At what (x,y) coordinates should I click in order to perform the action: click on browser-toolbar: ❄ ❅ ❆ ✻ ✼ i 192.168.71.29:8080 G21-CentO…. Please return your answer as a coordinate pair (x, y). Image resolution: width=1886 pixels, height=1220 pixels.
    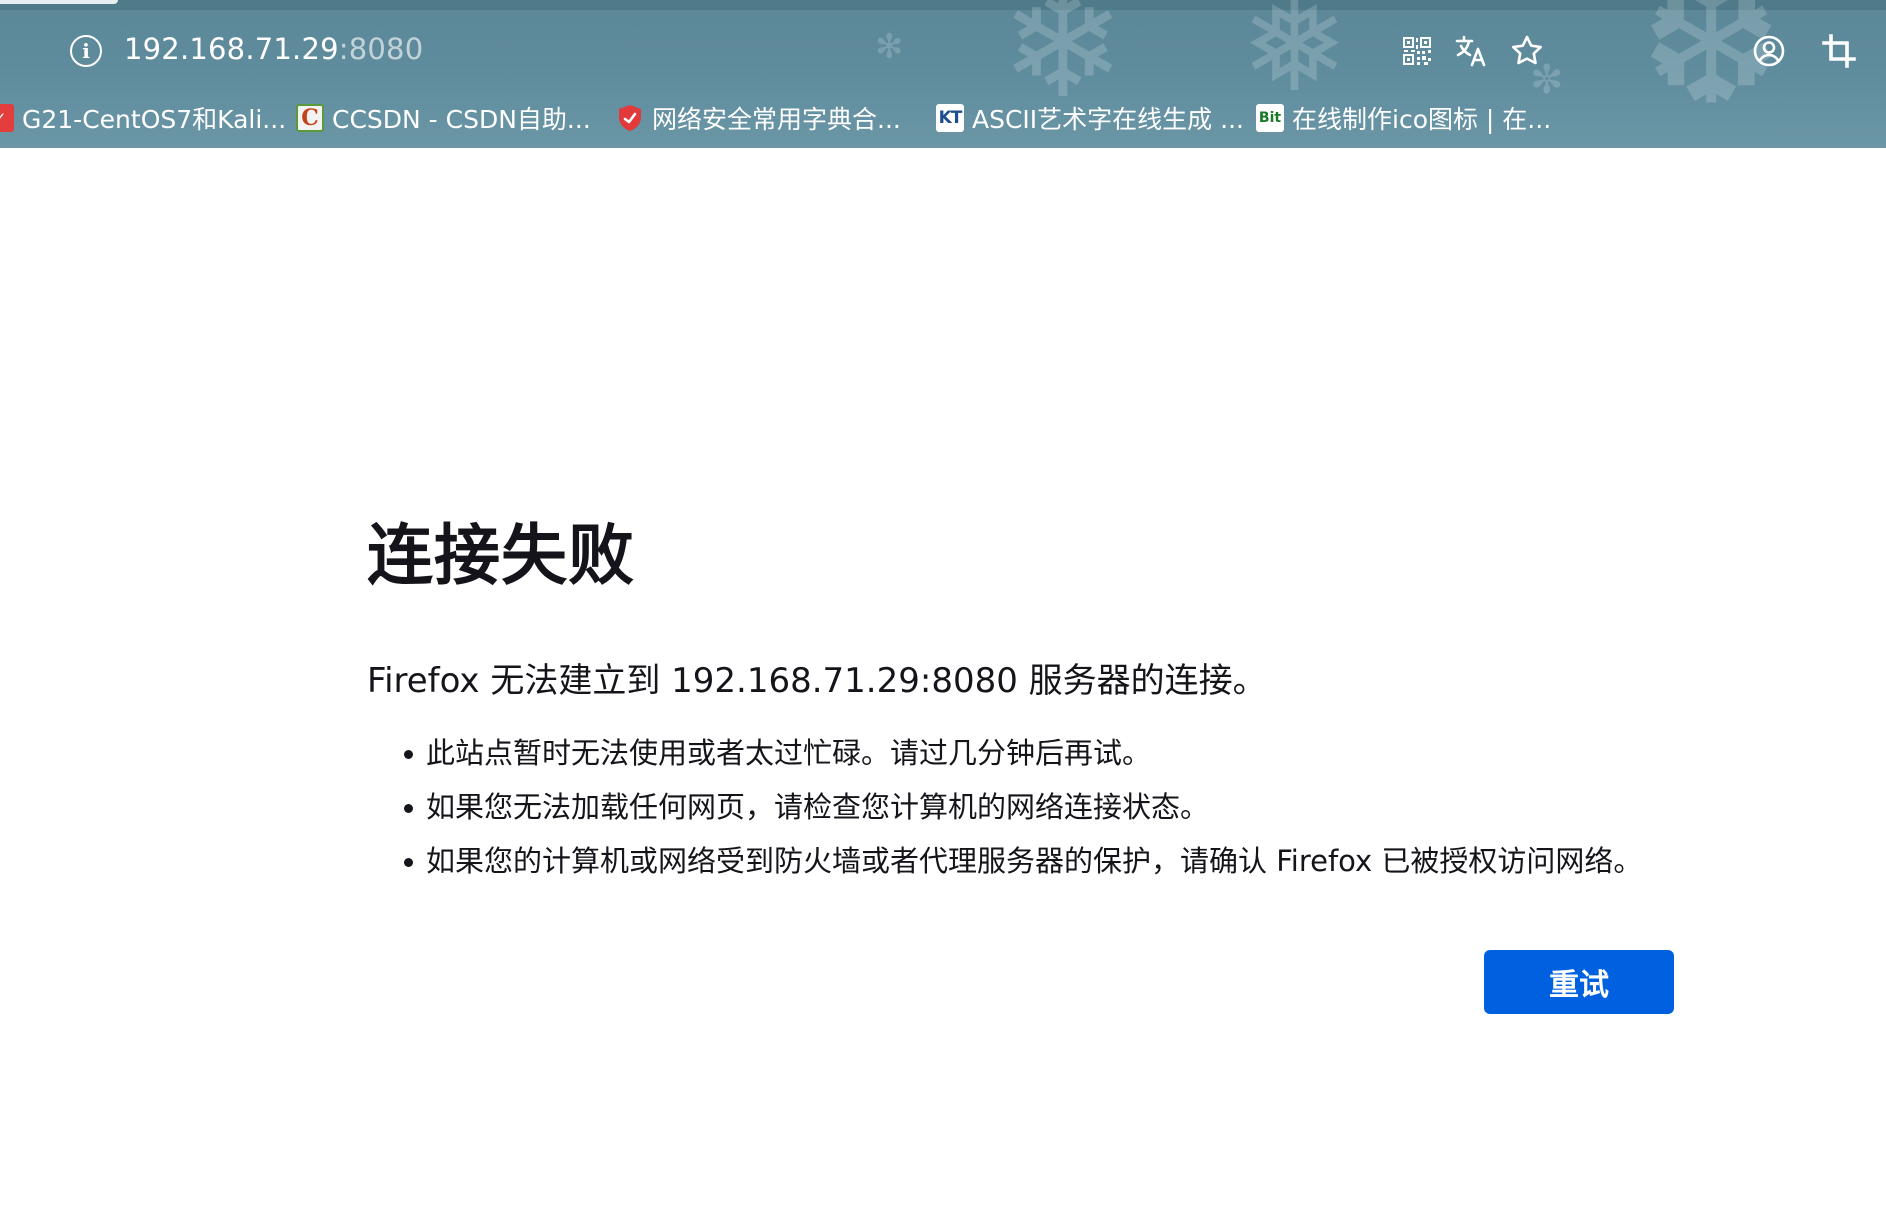
    Looking at the image, I should click on (943, 74).